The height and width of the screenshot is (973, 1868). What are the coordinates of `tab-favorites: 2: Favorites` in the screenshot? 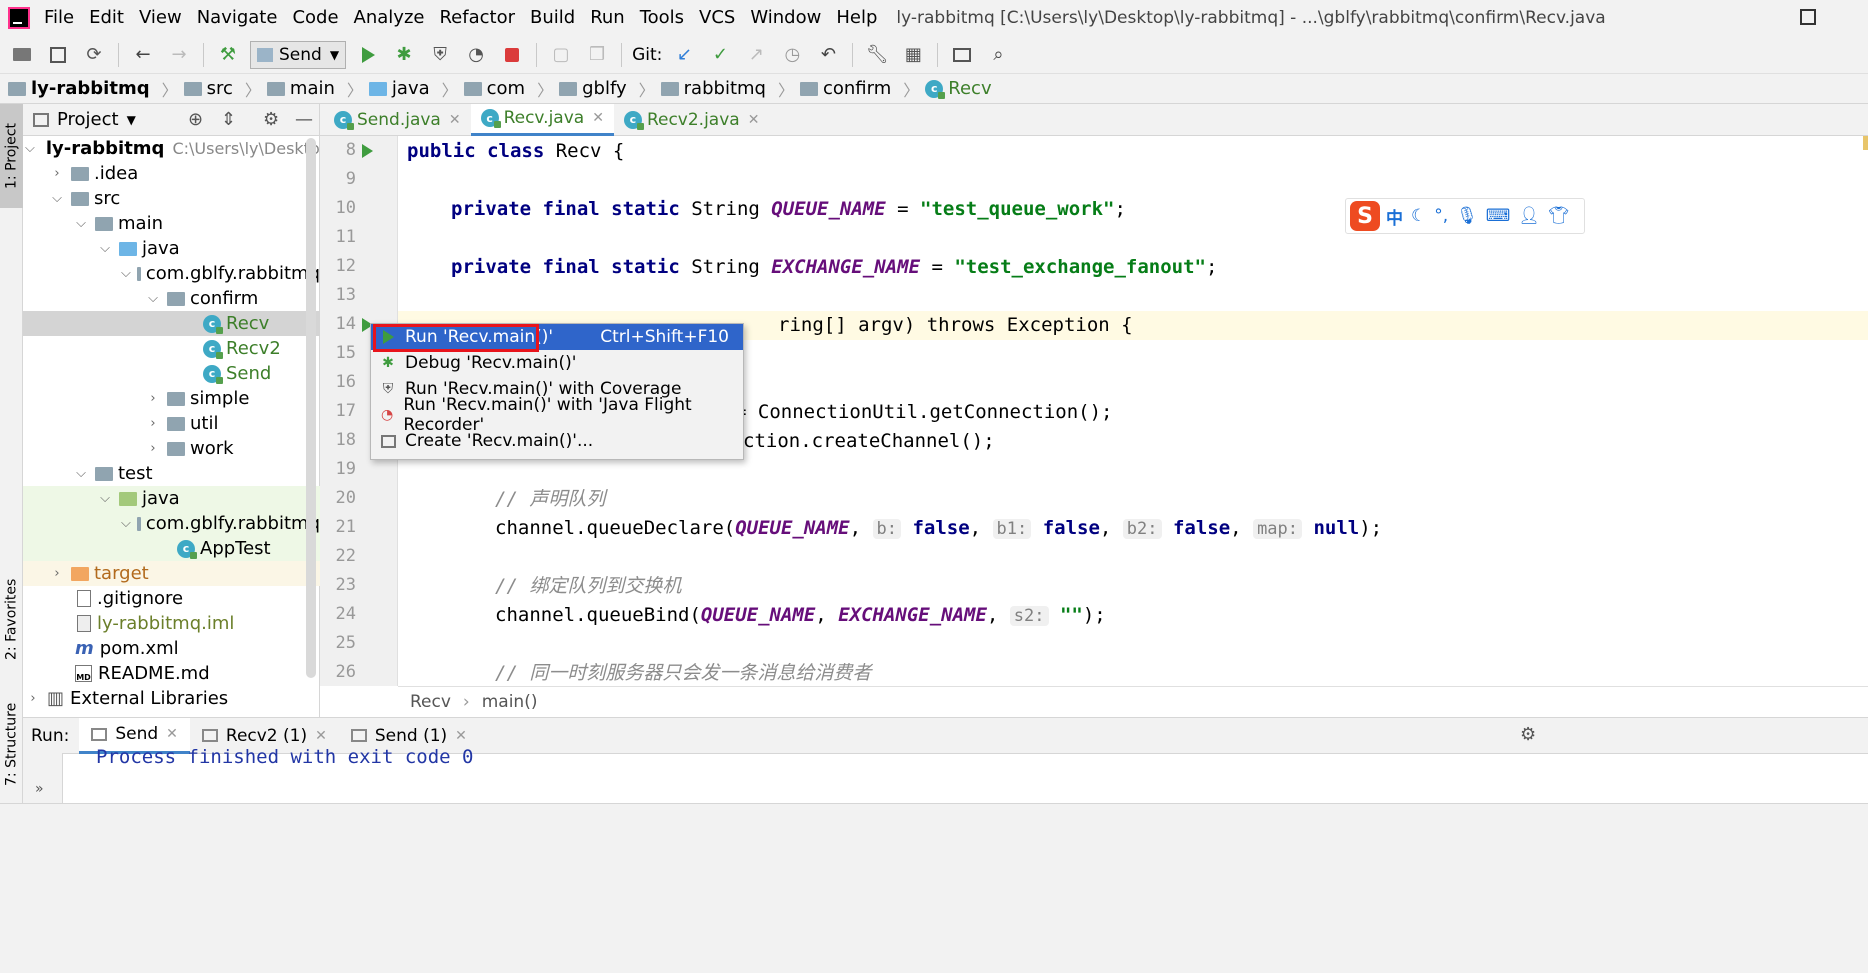 It's located at (11, 619).